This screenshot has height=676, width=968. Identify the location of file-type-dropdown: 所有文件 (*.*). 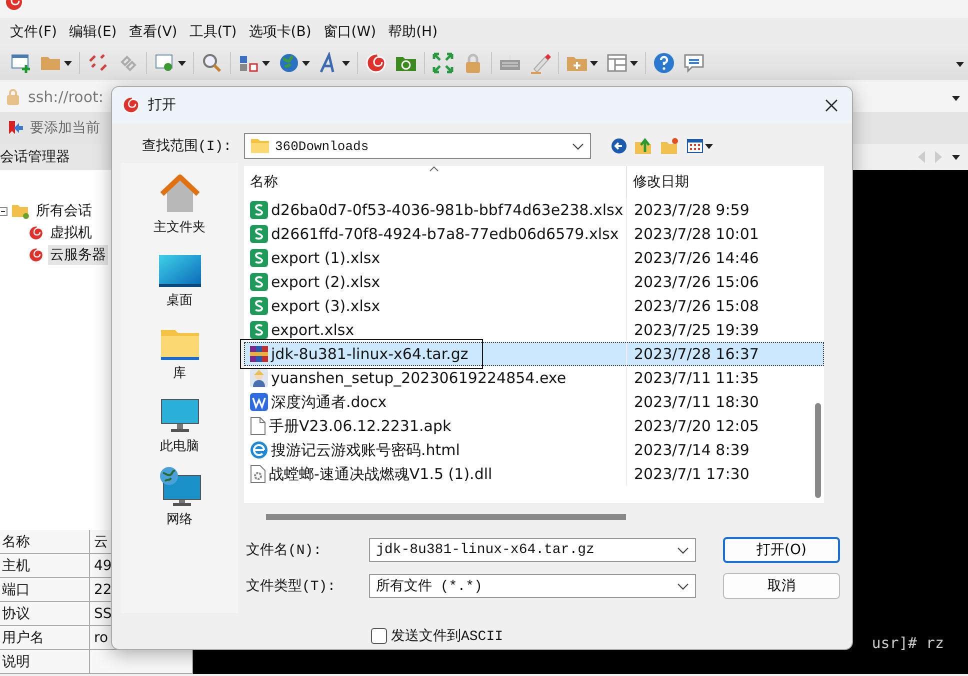
(532, 586).